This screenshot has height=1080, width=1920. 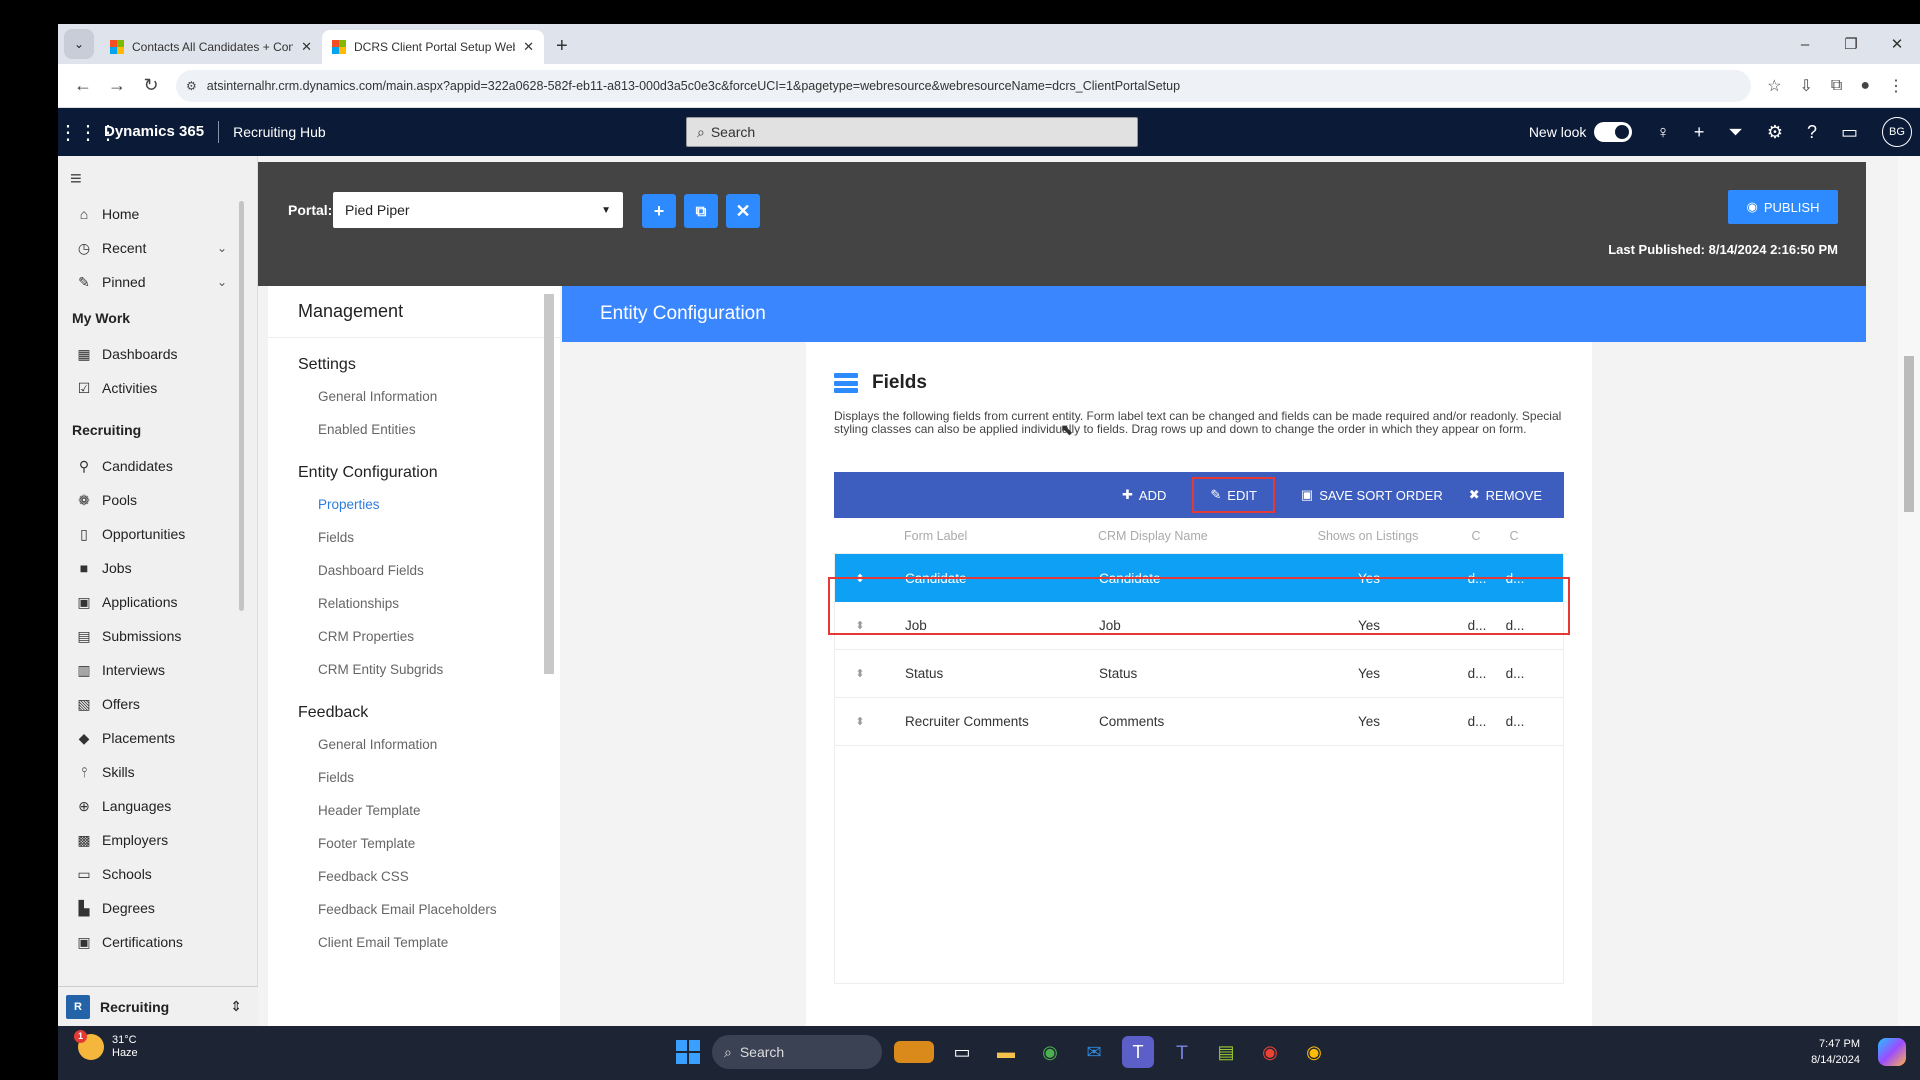 What do you see at coordinates (414, 636) in the screenshot?
I see `menu-crm-properties: CRM Properties` at bounding box center [414, 636].